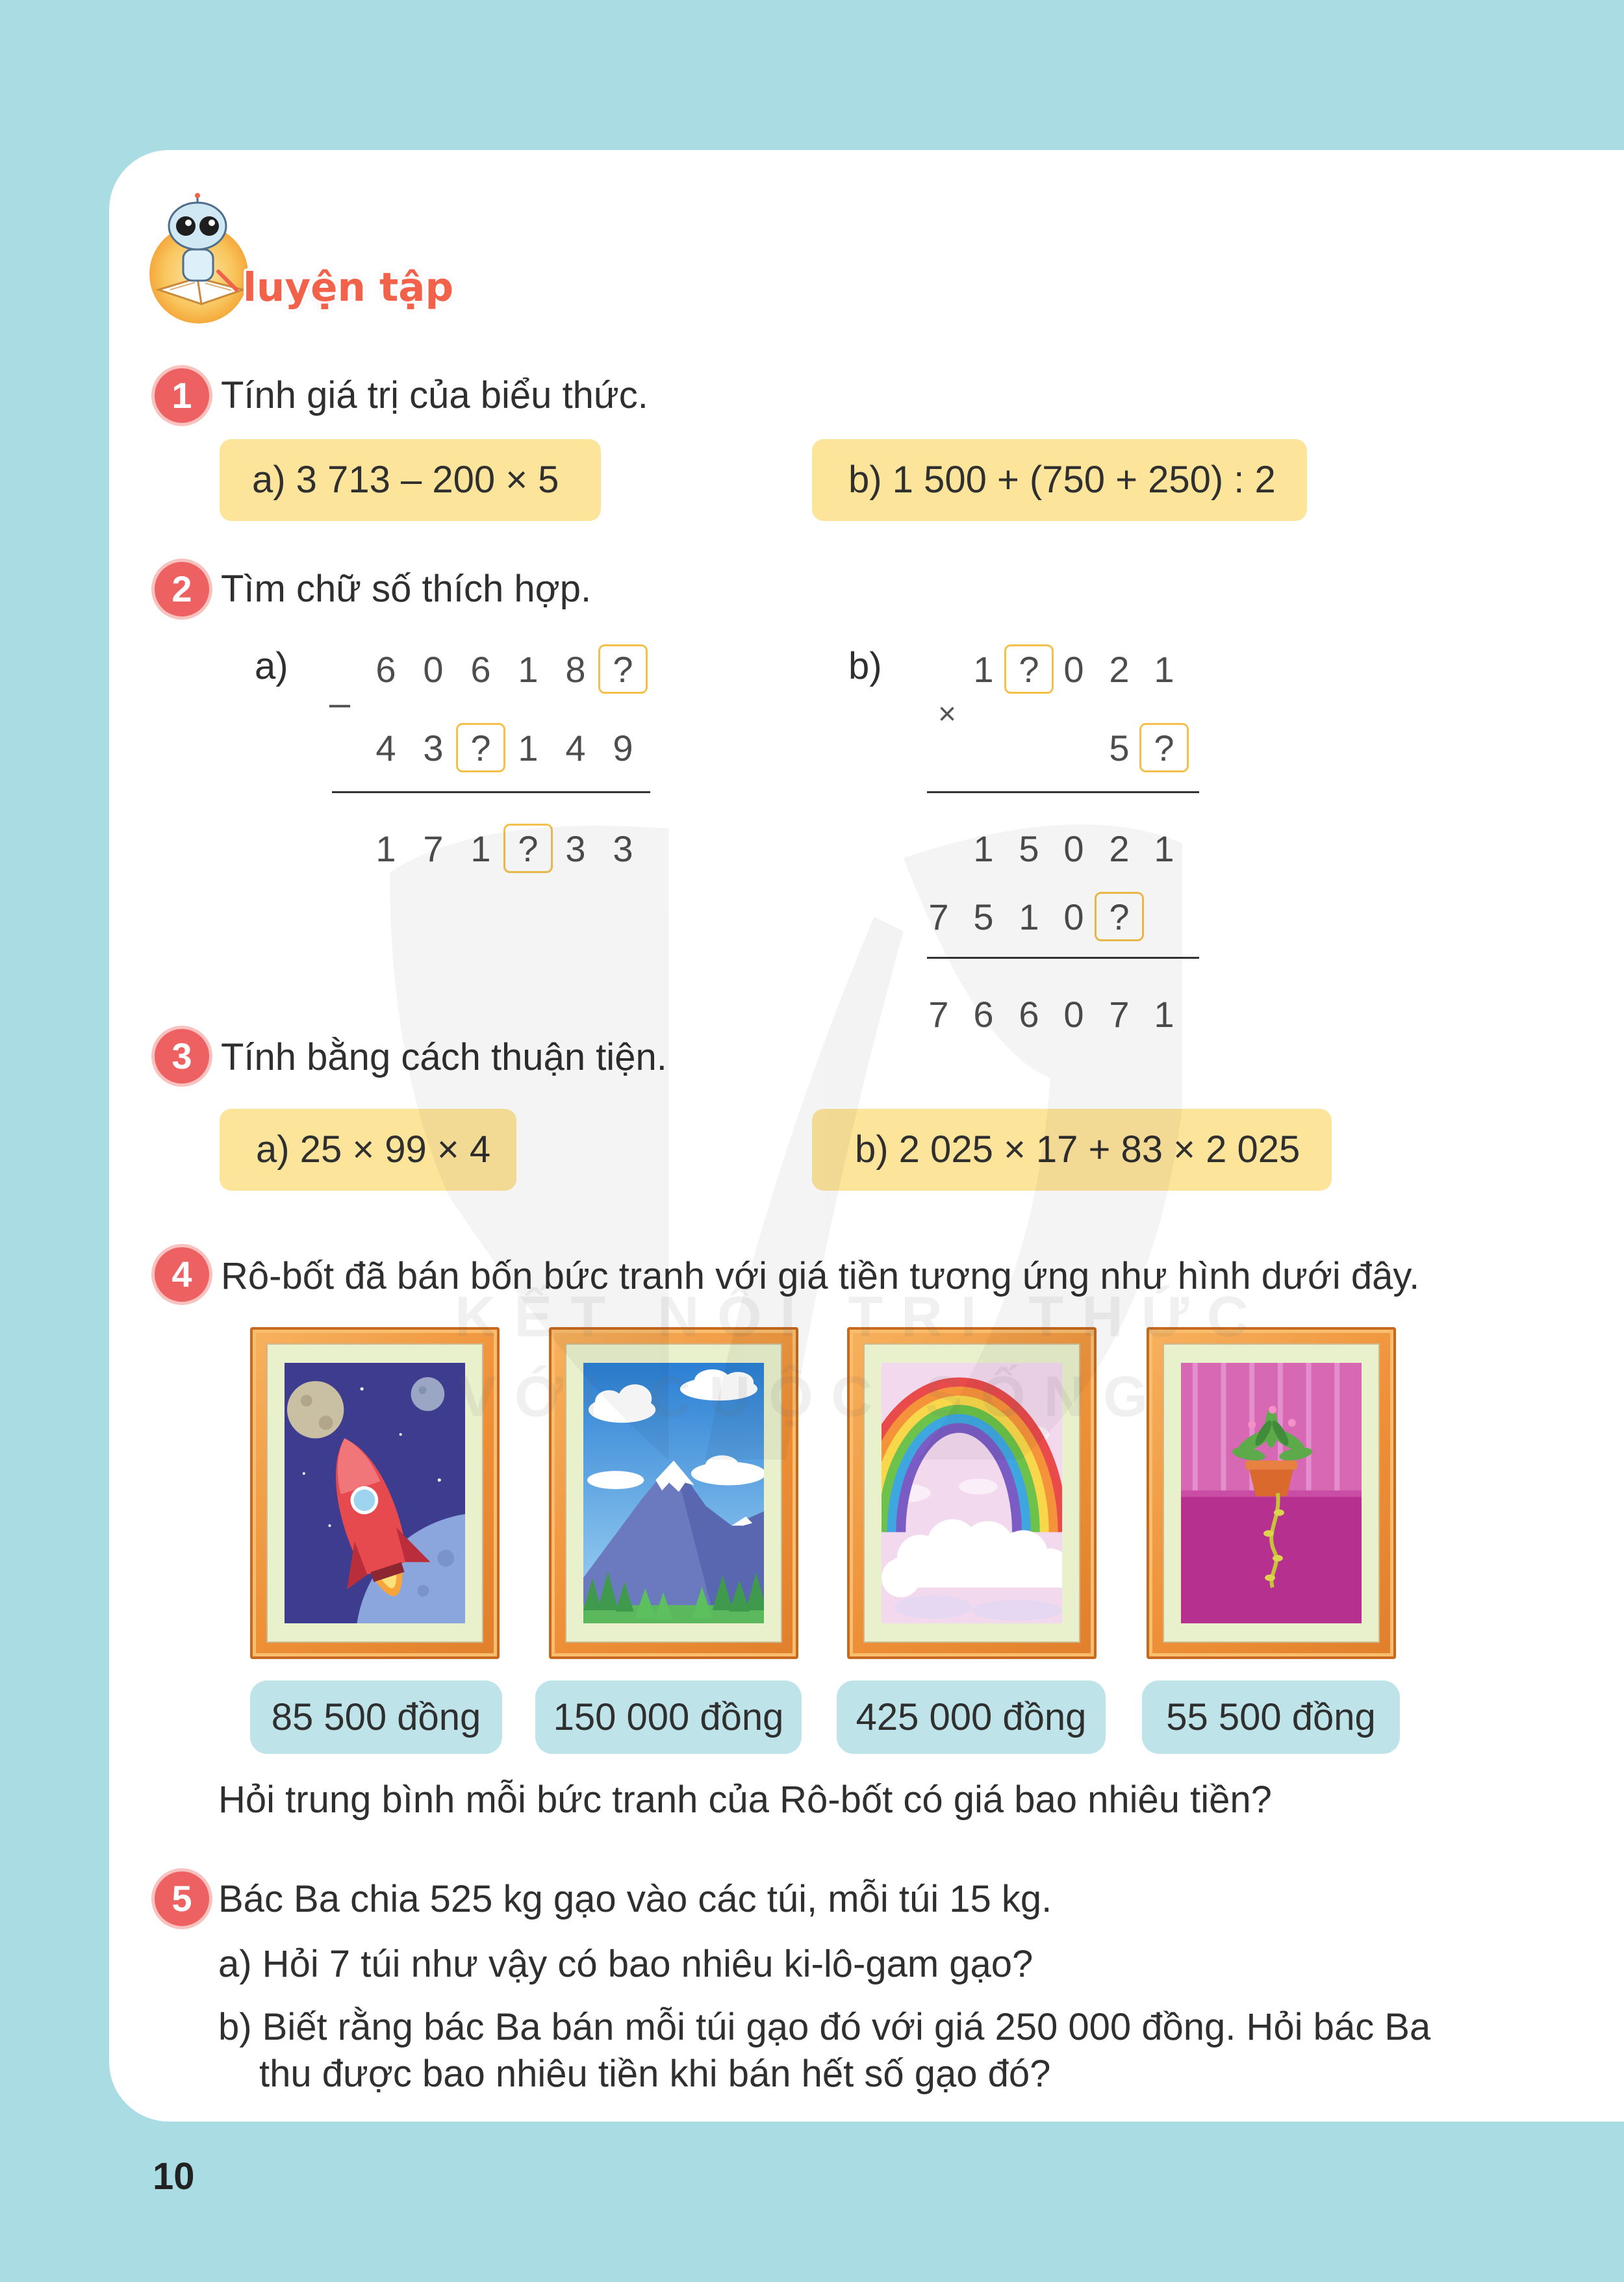 The image size is (1624, 2282). I want to click on exercise-prompt: Tính giá trị của biểu thức., so click(434, 395).